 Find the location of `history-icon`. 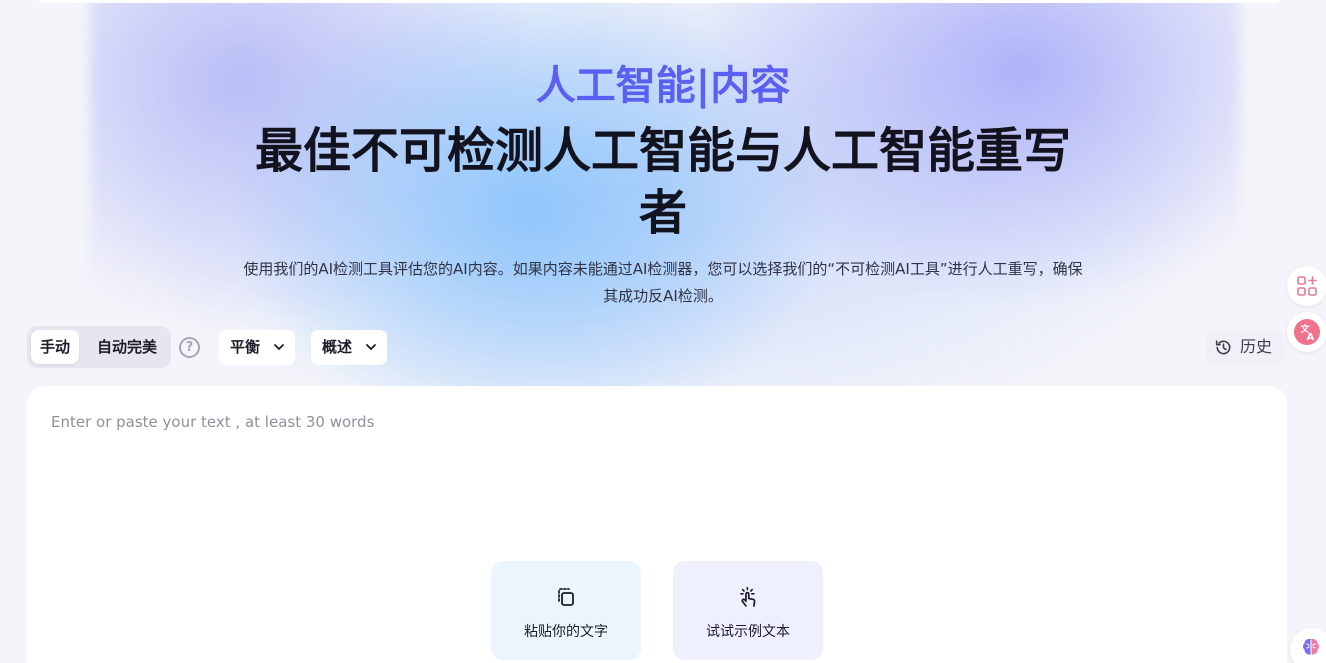

history-icon is located at coordinates (1223, 347).